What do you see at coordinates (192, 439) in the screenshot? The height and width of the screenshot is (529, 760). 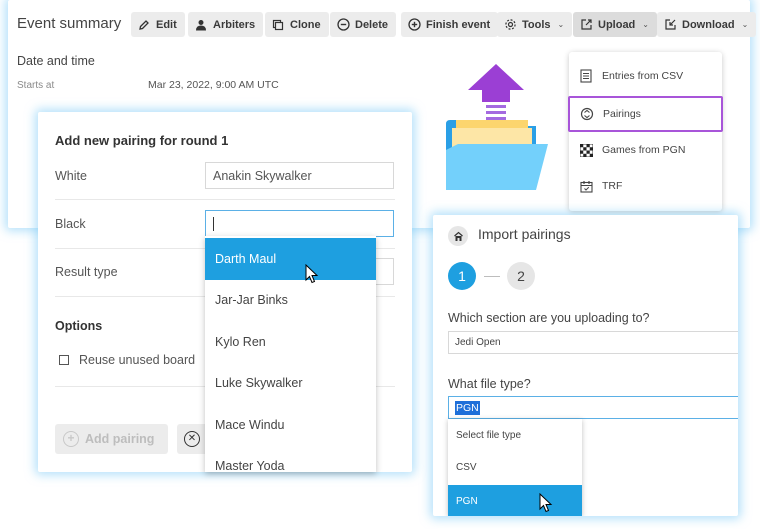 I see `close-circle-icon: ✕` at bounding box center [192, 439].